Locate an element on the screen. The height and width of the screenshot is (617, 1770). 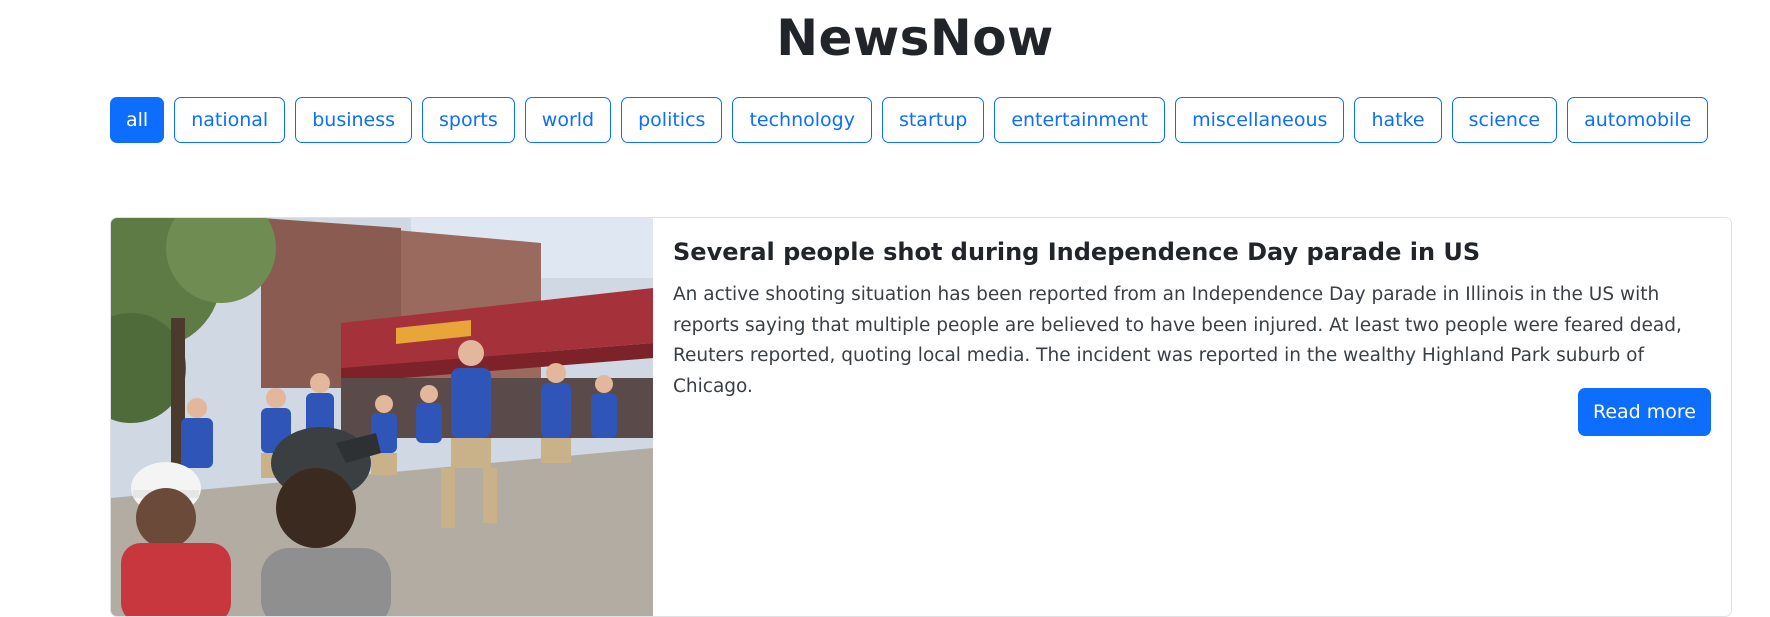
category-button-miscellaneous: miscellaneous is located at coordinates (1260, 120).